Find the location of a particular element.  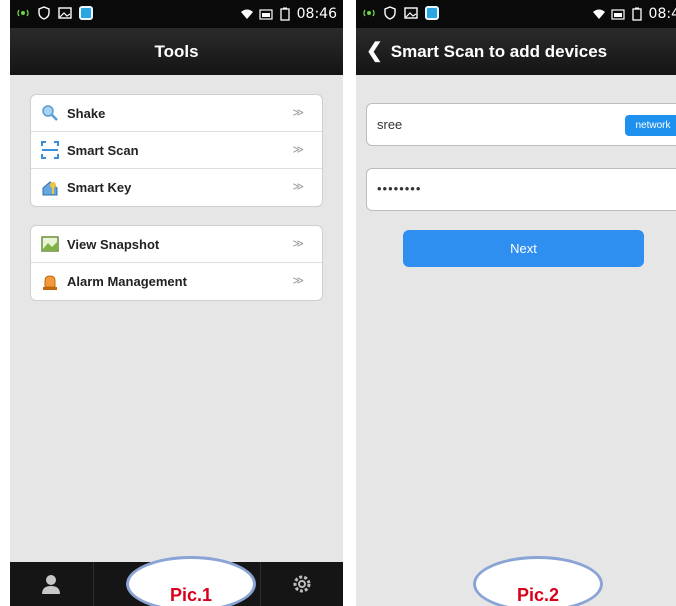

wifi-ssid-field: sree network is located at coordinates (521, 124).